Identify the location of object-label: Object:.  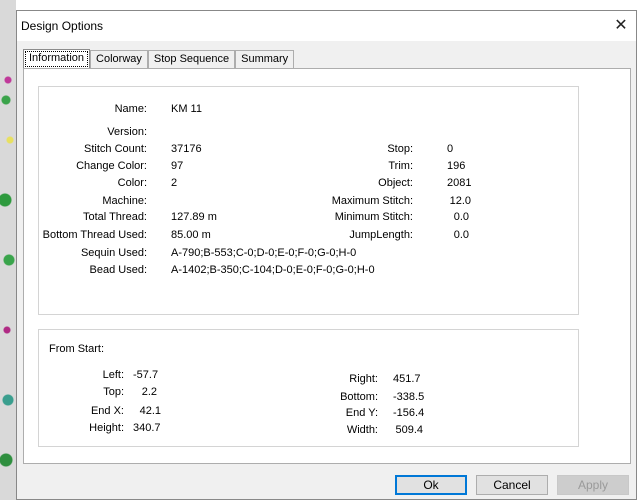
(395, 183).